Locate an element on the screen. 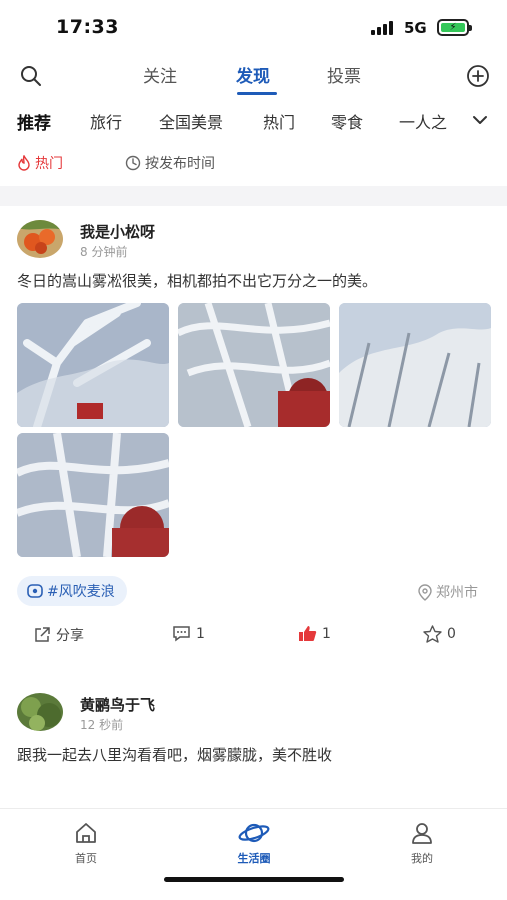 The width and height of the screenshot is (507, 900). comment-icon is located at coordinates (181, 634).